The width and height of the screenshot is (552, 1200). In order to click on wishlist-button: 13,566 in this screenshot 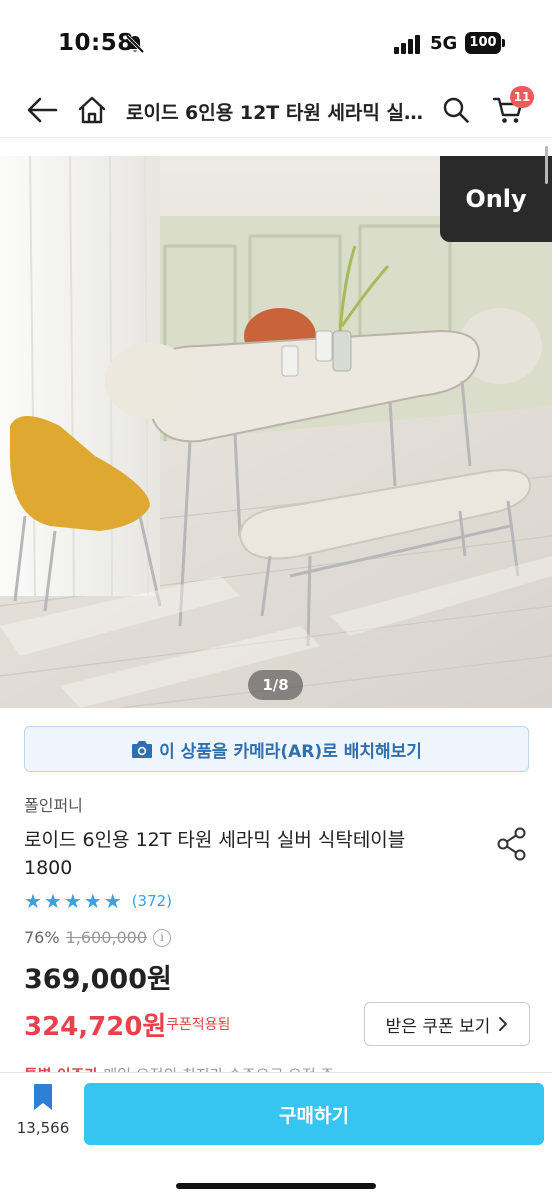, I will do `click(43, 1118)`.